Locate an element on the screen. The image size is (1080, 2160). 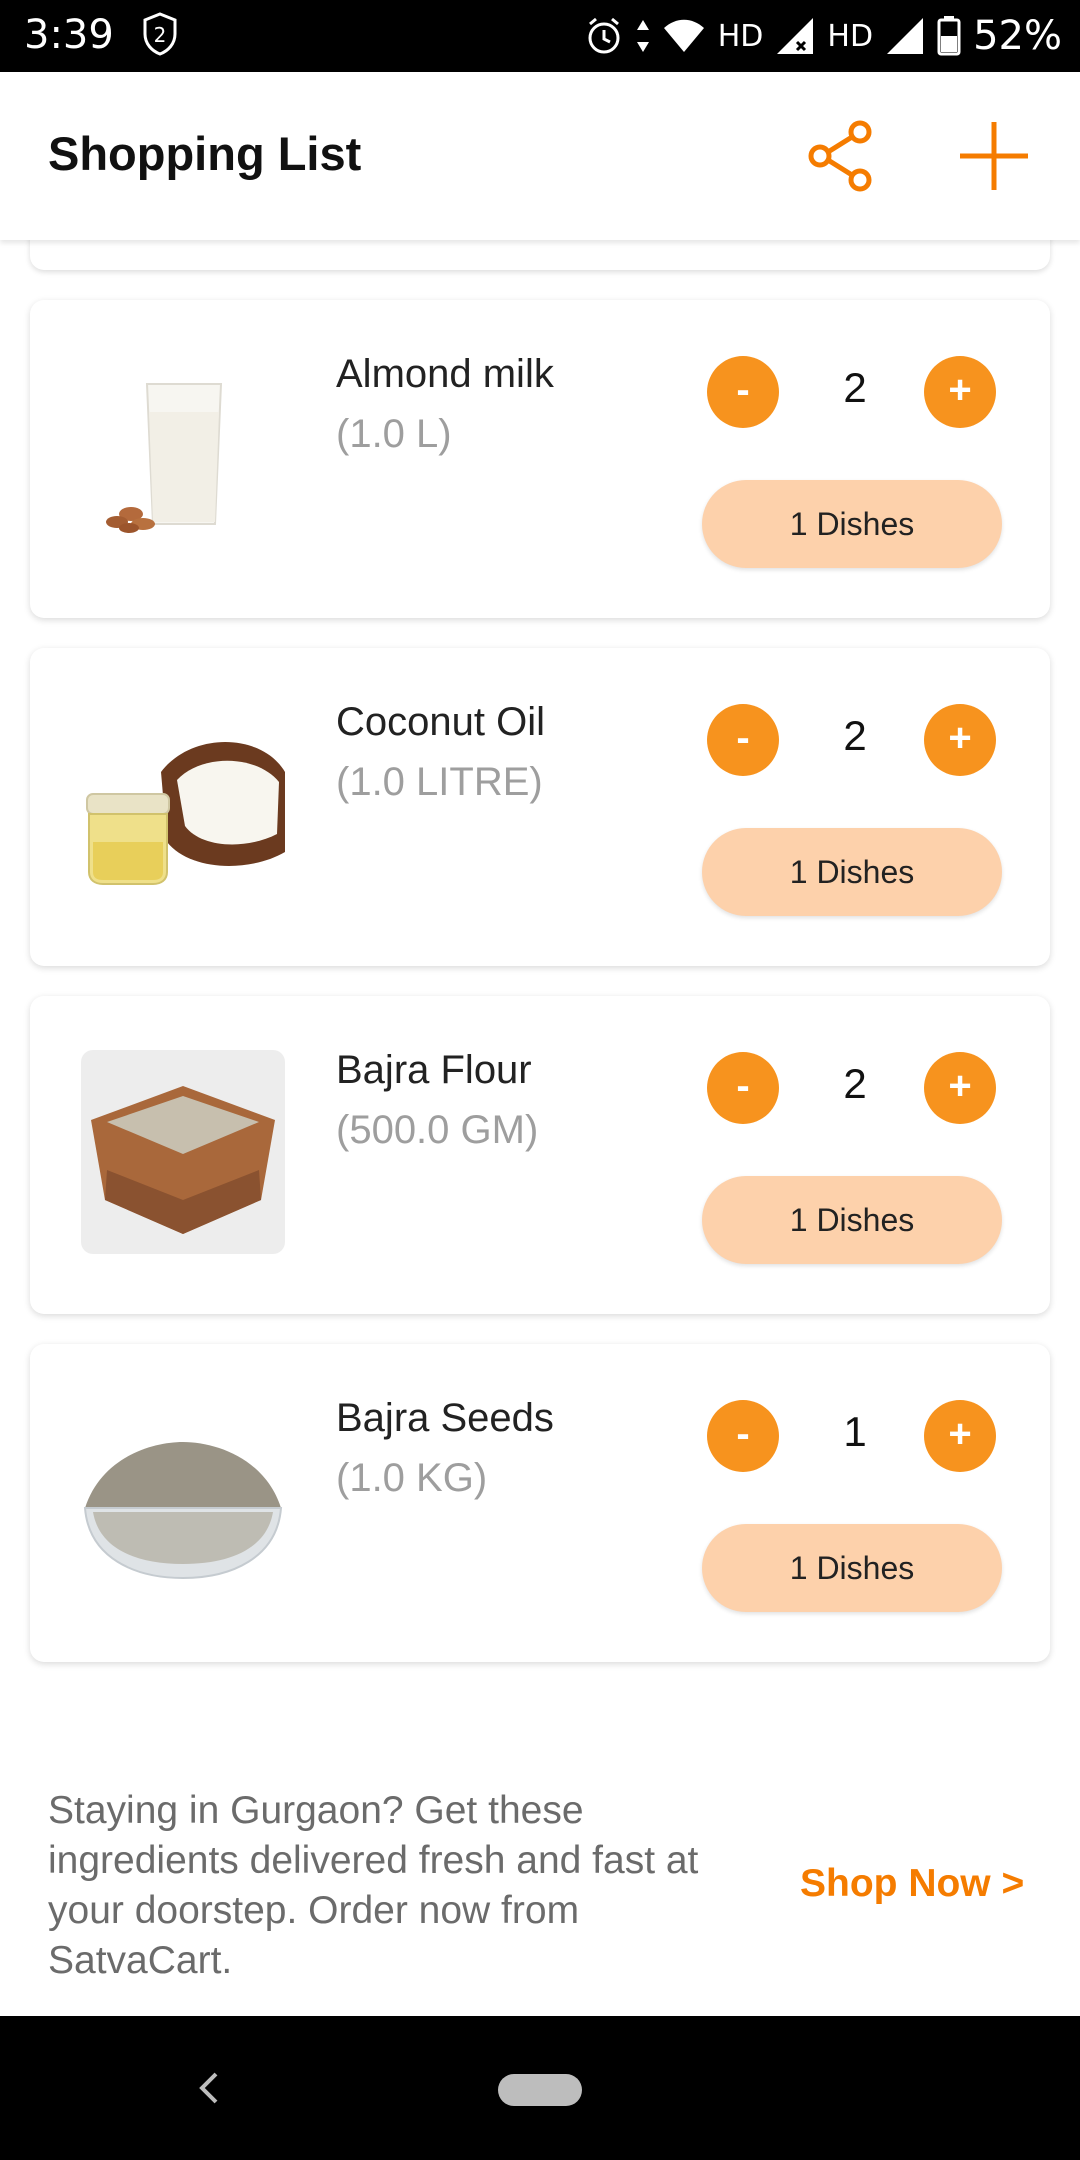
alarm-icon is located at coordinates (604, 35).